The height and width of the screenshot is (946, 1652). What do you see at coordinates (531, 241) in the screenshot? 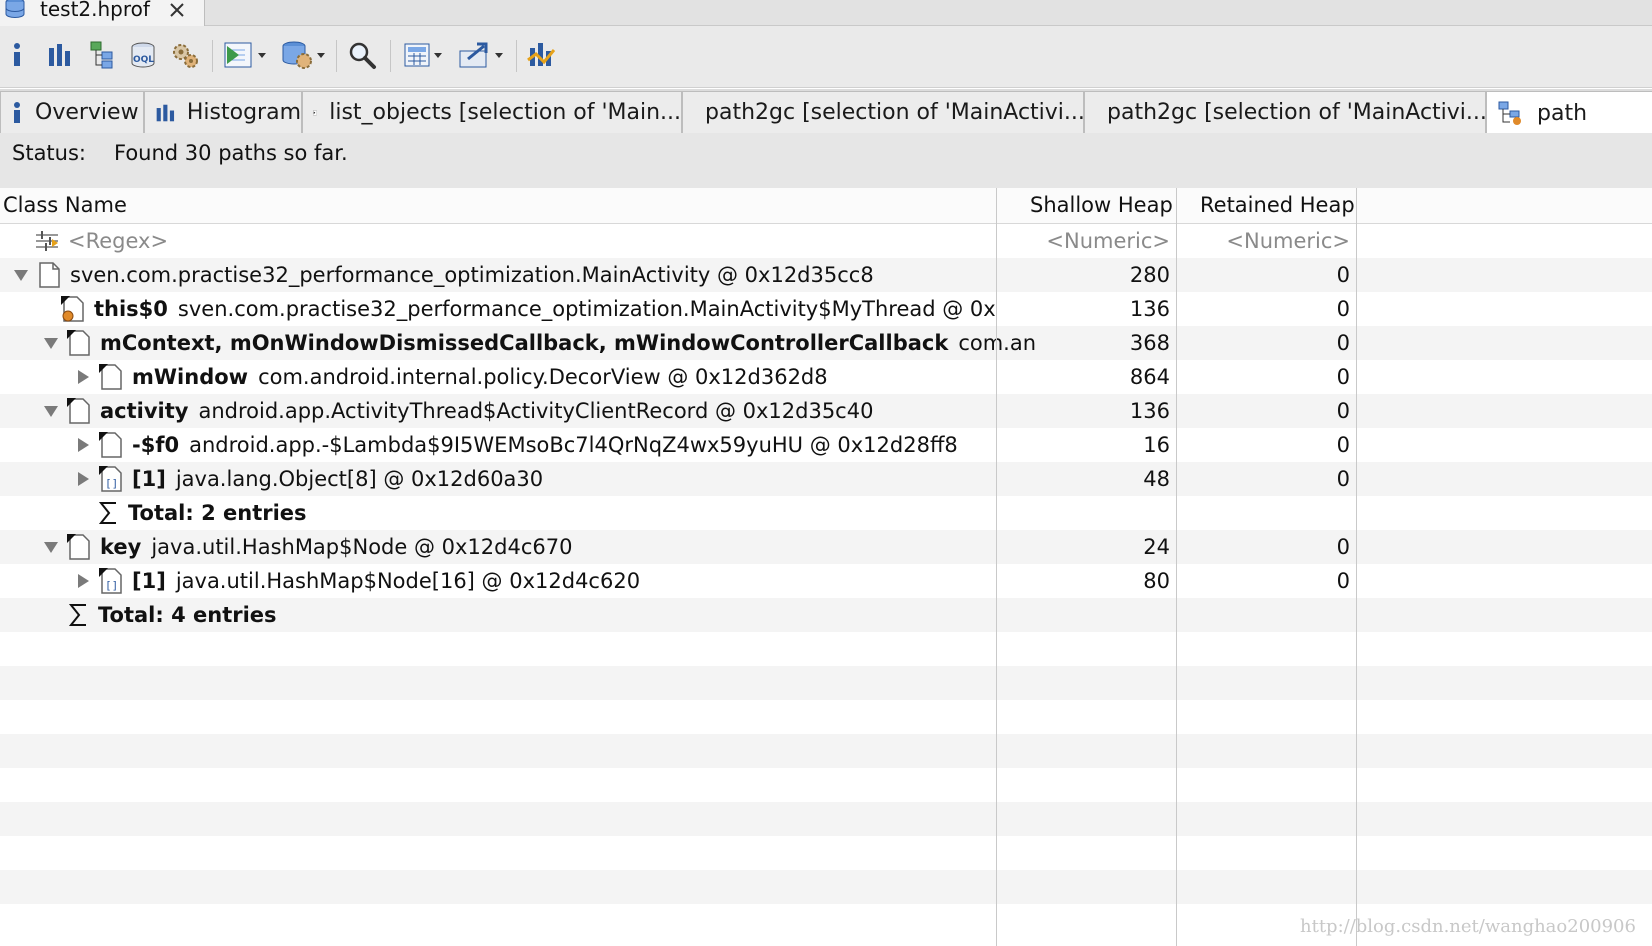
I see `class-name-filter: <Regex>` at bounding box center [531, 241].